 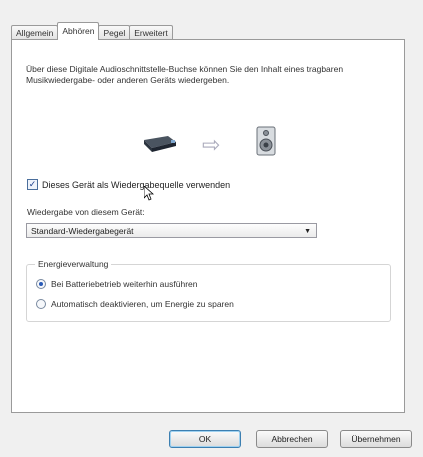 I want to click on listen-checkbox: ✓, so click(x=32, y=184).